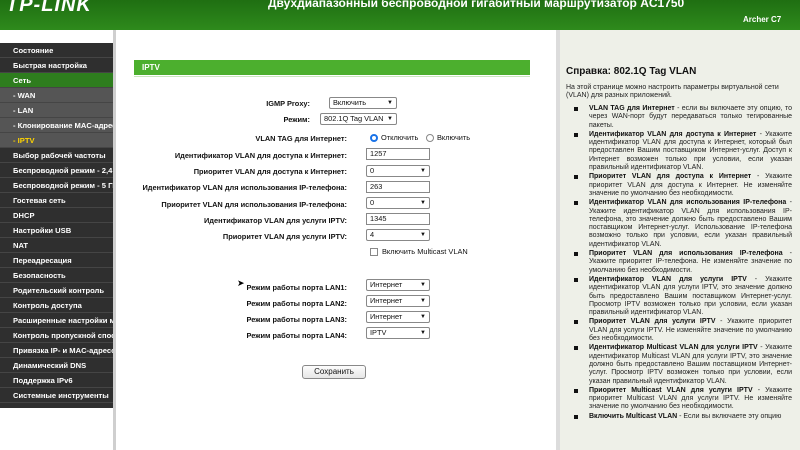 The height and width of the screenshot is (450, 800). What do you see at coordinates (652, 322) in the screenshot?
I see `help-item-term: Приоритет VLAN для услуги IPTV` at bounding box center [652, 322].